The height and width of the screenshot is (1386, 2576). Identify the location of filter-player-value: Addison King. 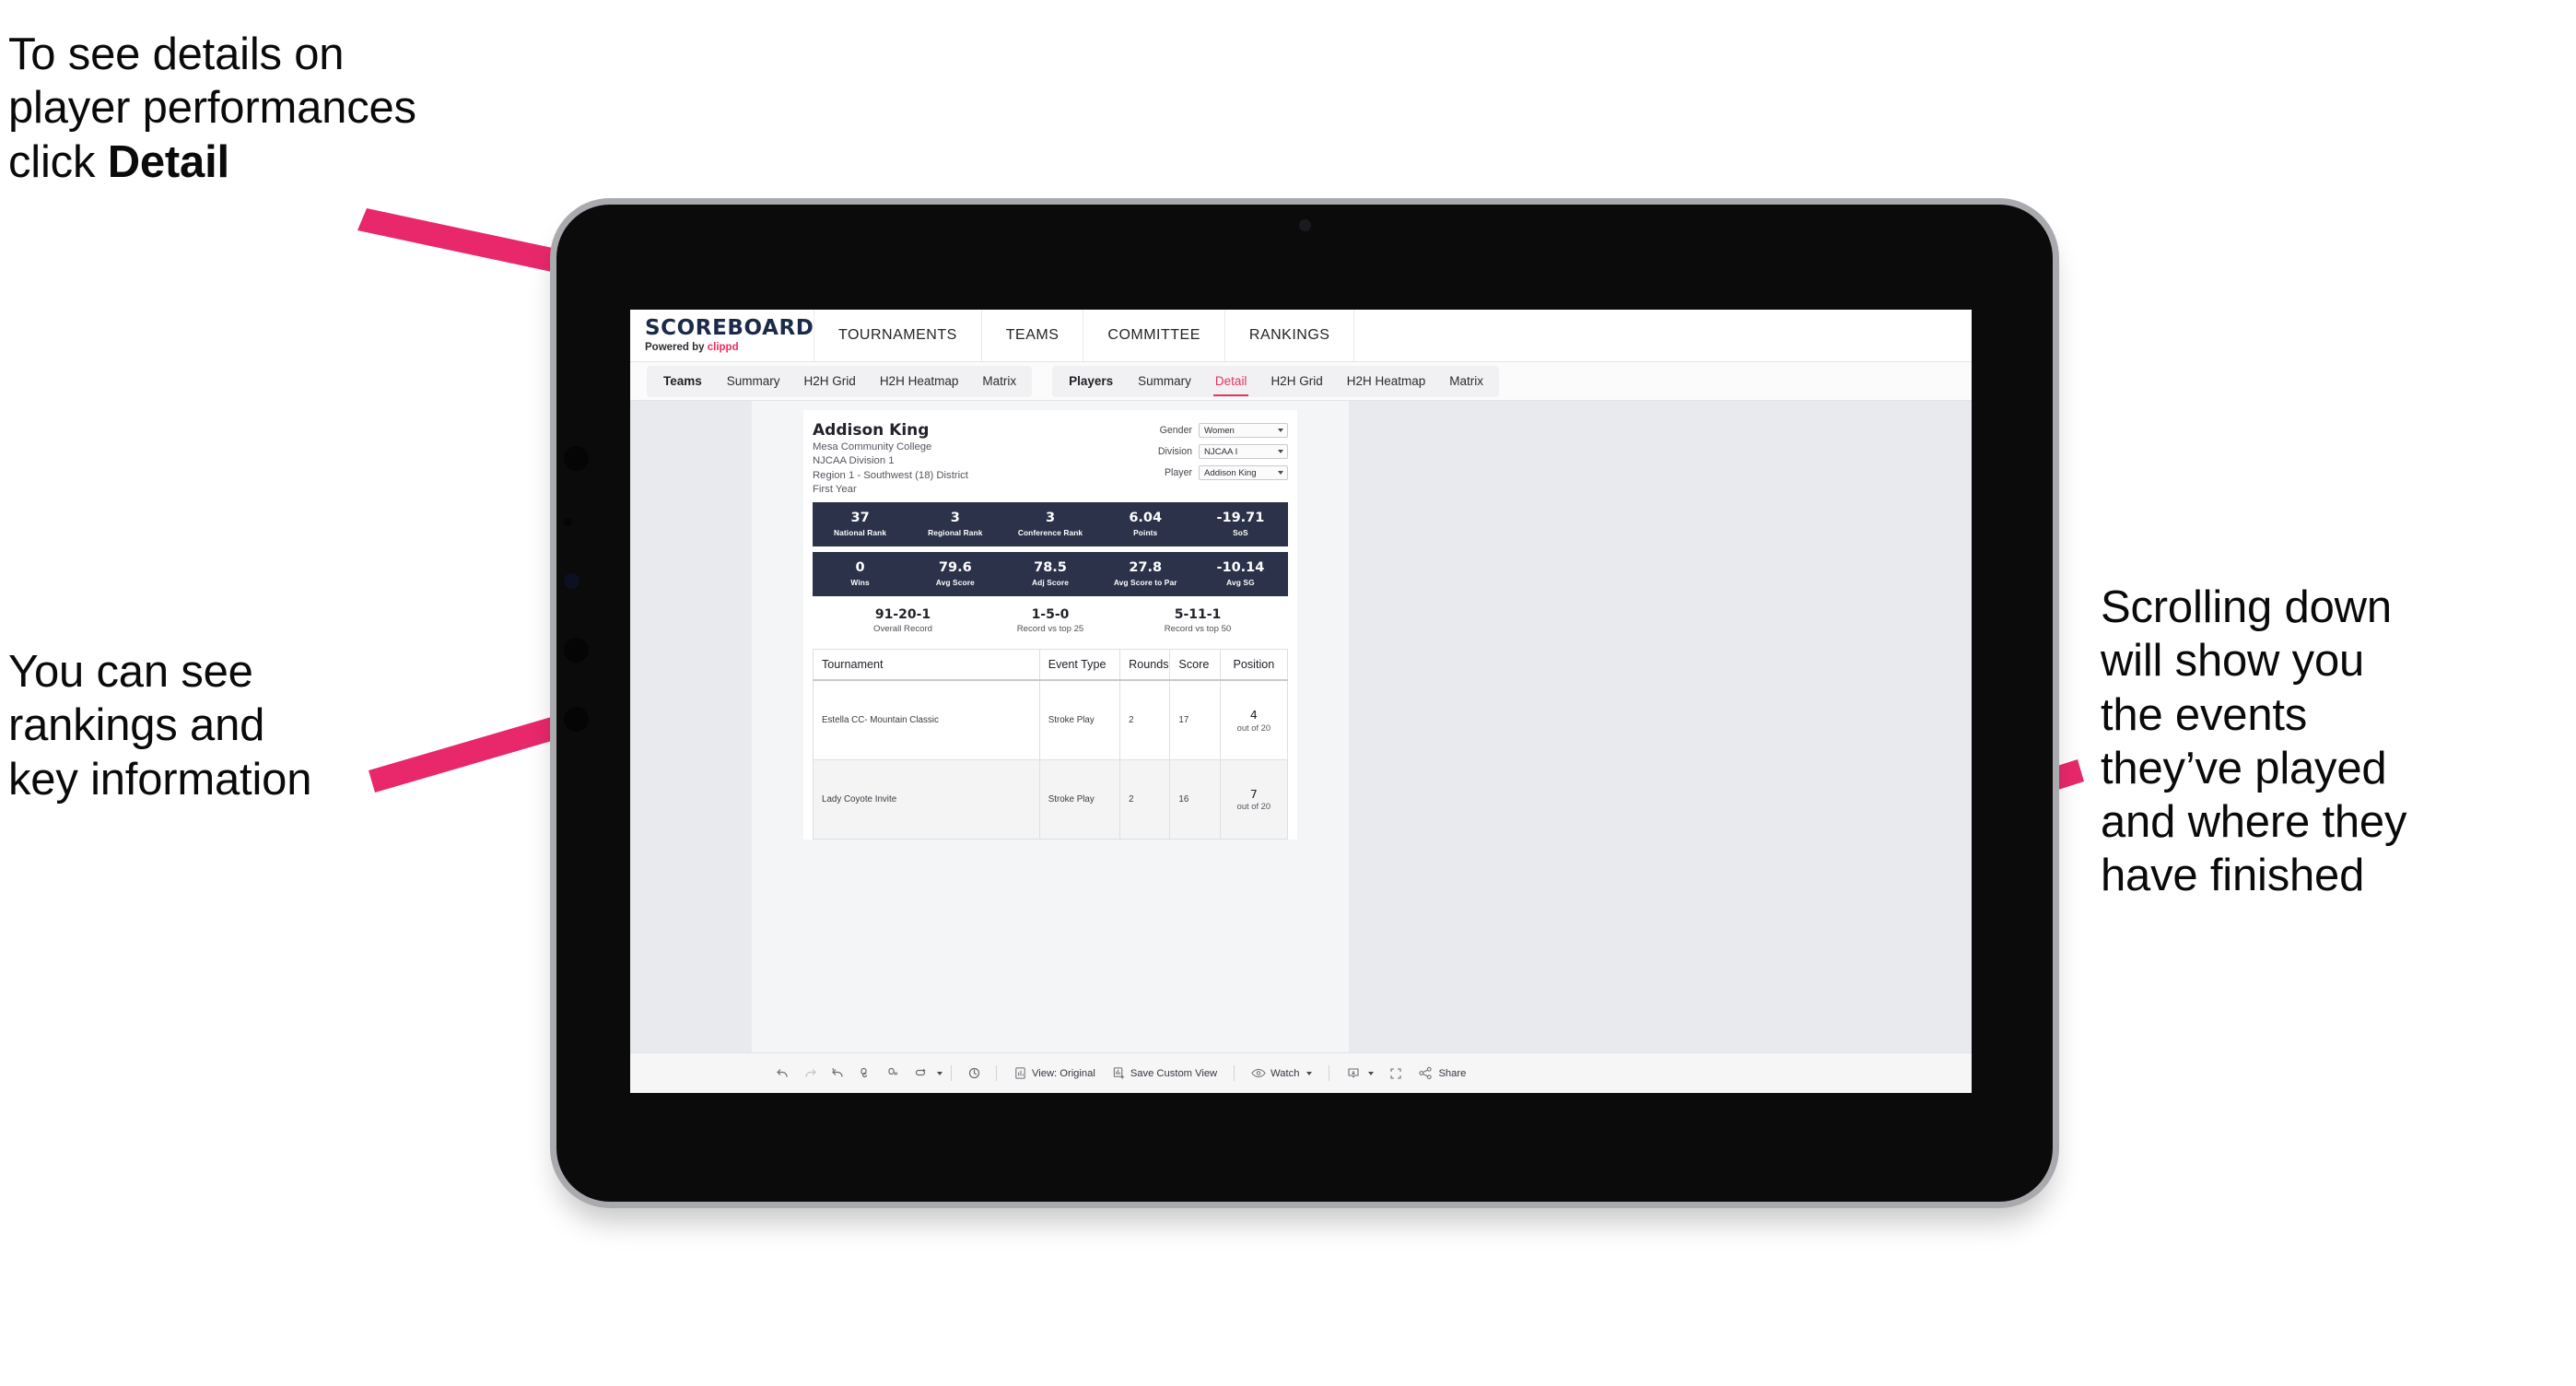
(1230, 472).